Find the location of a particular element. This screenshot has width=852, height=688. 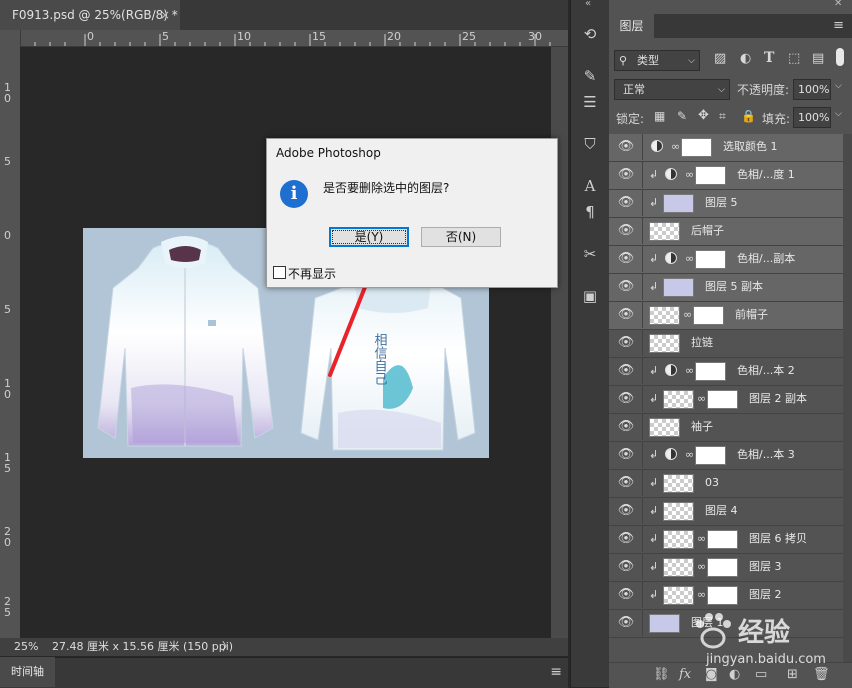

close-icon: × is located at coordinates (165, 15).